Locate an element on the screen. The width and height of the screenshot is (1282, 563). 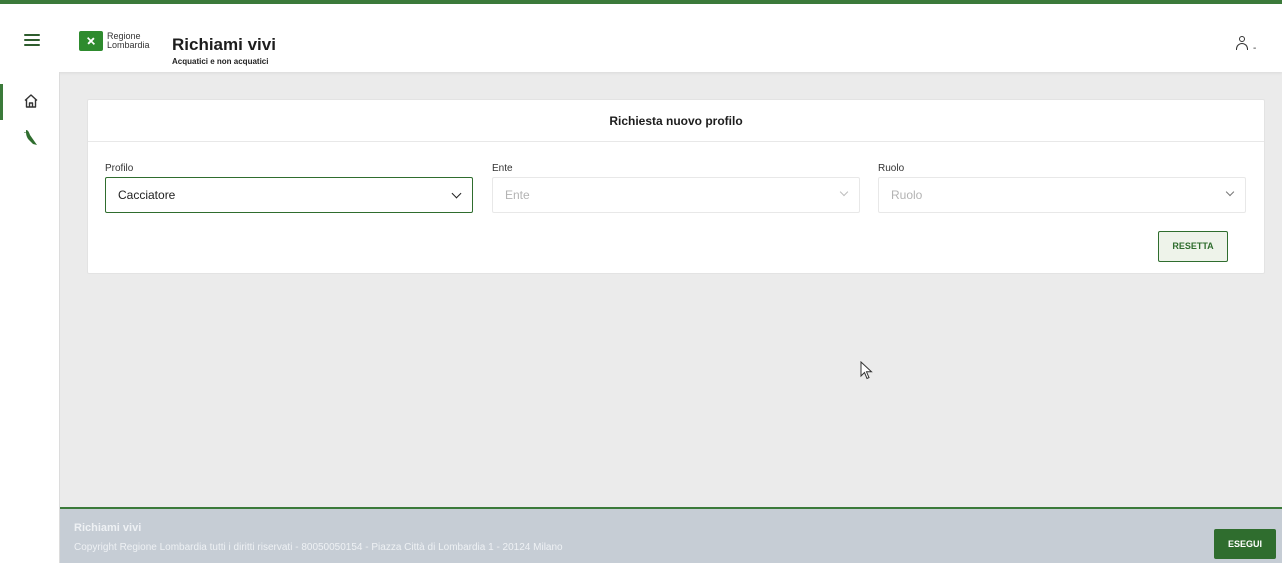
user-name: - is located at coordinates (1255, 48).